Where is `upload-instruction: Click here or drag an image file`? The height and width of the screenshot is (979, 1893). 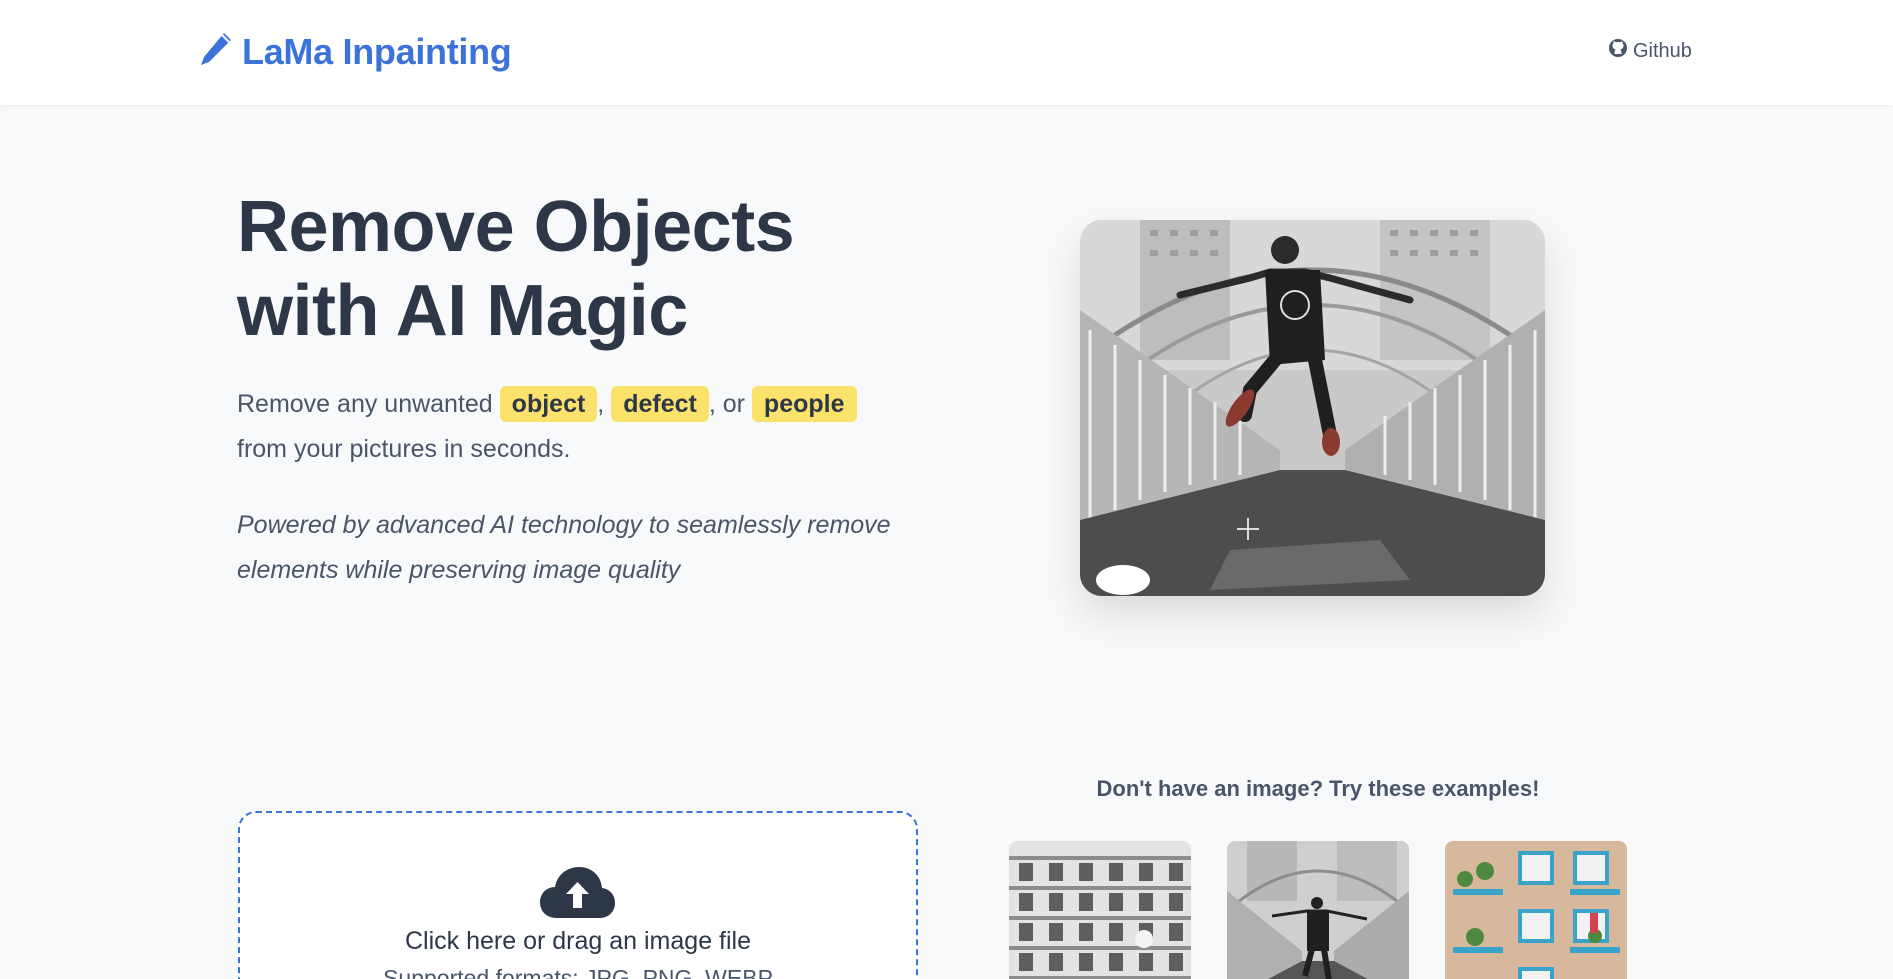
upload-instruction: Click here or drag an image file is located at coordinates (578, 941).